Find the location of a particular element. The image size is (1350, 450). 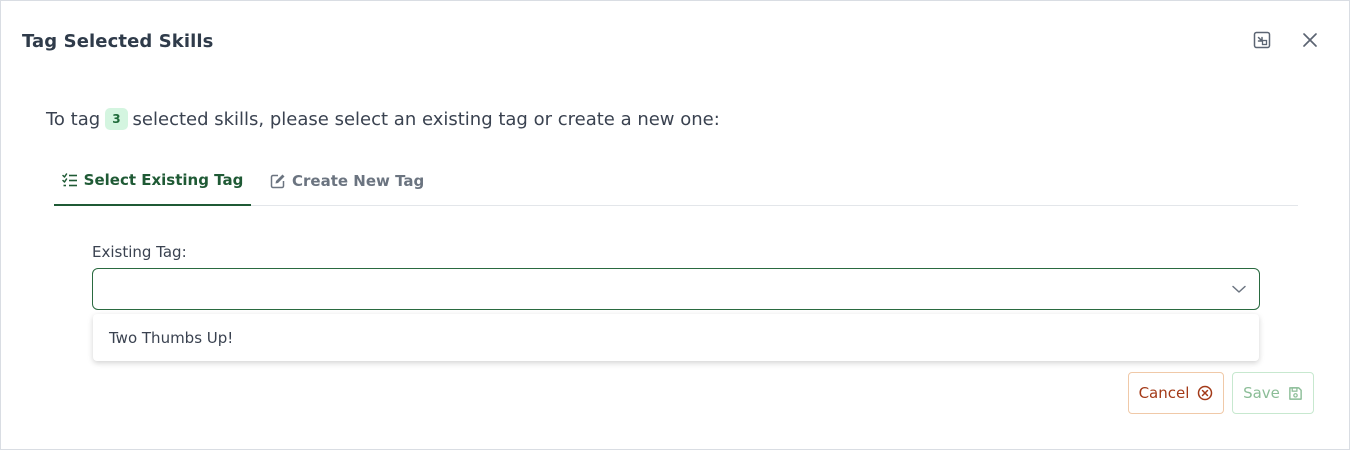

tab-select-existing-tag: Select Existing Tag is located at coordinates (152, 181).